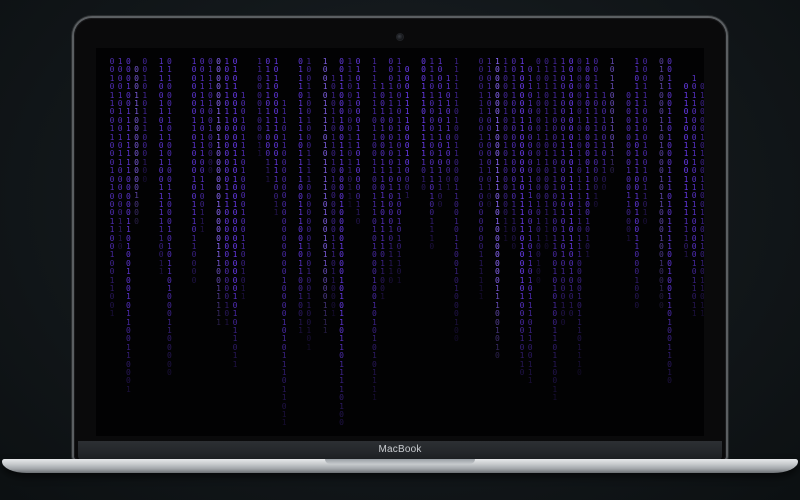 The width and height of the screenshot is (800, 500). I want to click on digital-rain-column: 1 0 0 1 0 0 1 0 1 1 0 0, so click(604, 141).